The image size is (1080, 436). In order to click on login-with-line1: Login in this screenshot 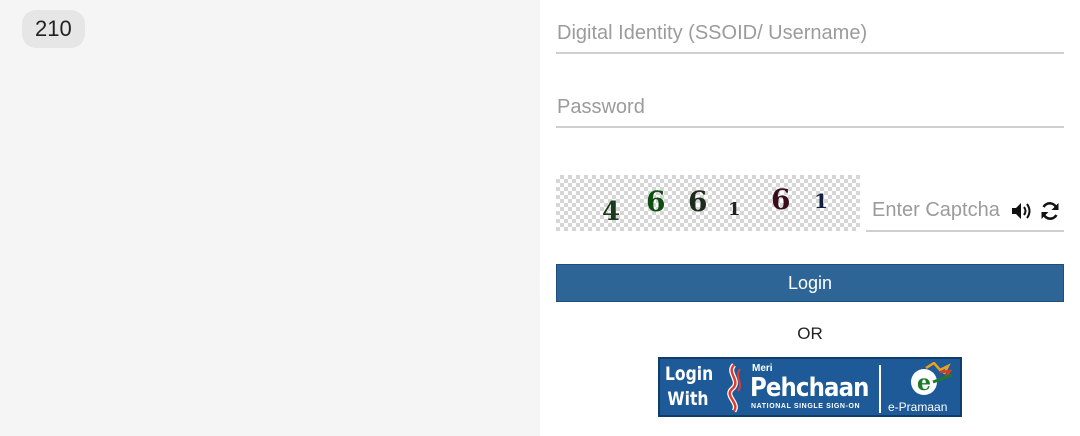, I will do `click(689, 374)`.